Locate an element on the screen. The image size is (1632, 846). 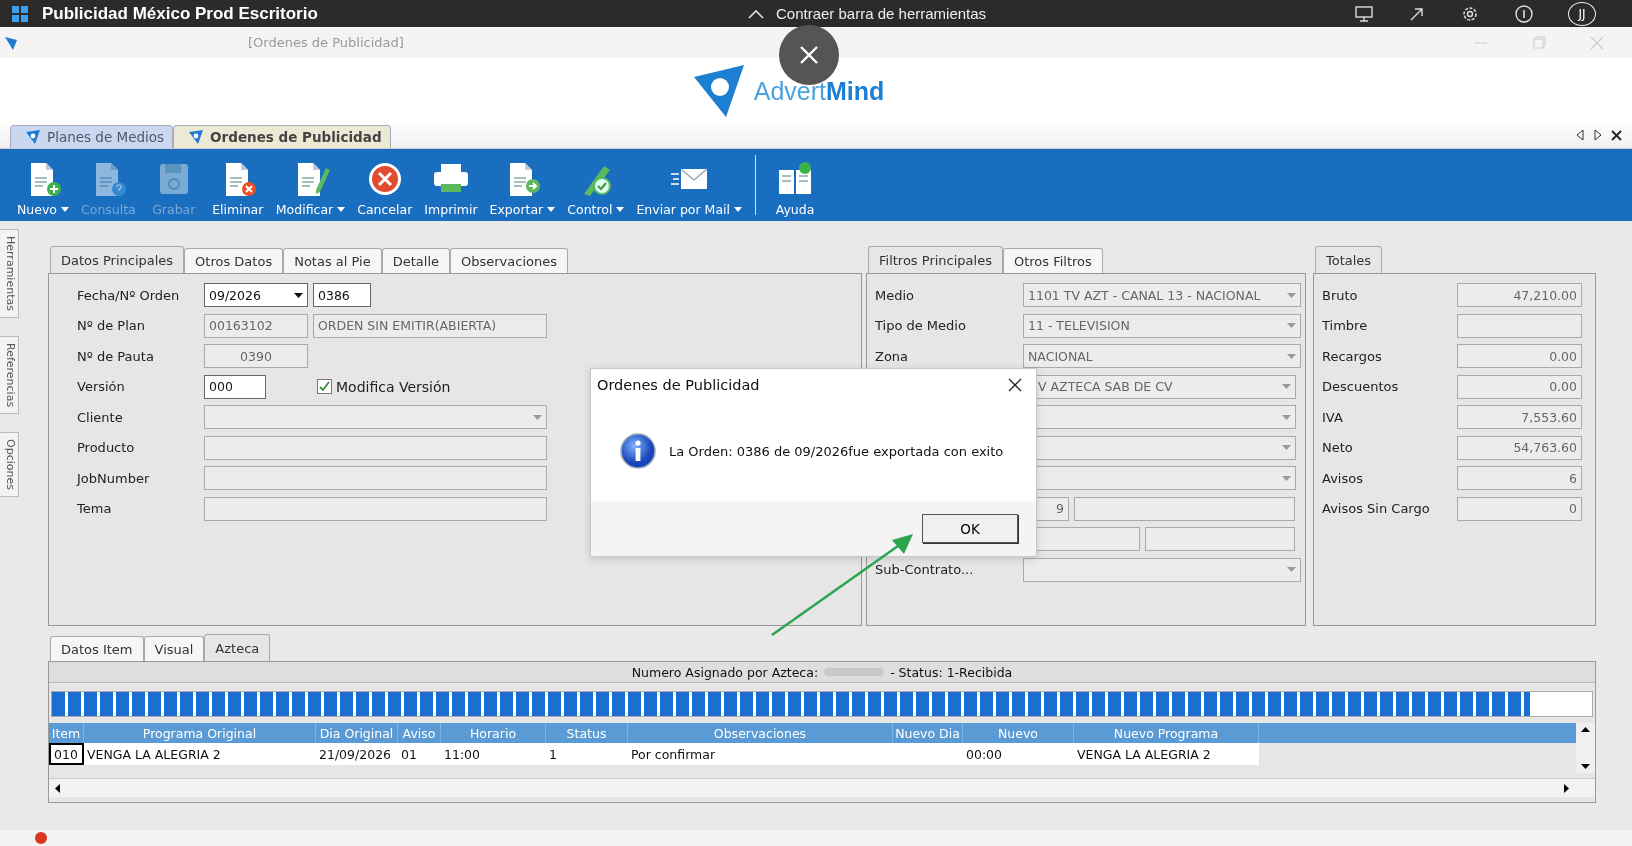
toolbar-button: Nuevo is located at coordinates (43, 185).